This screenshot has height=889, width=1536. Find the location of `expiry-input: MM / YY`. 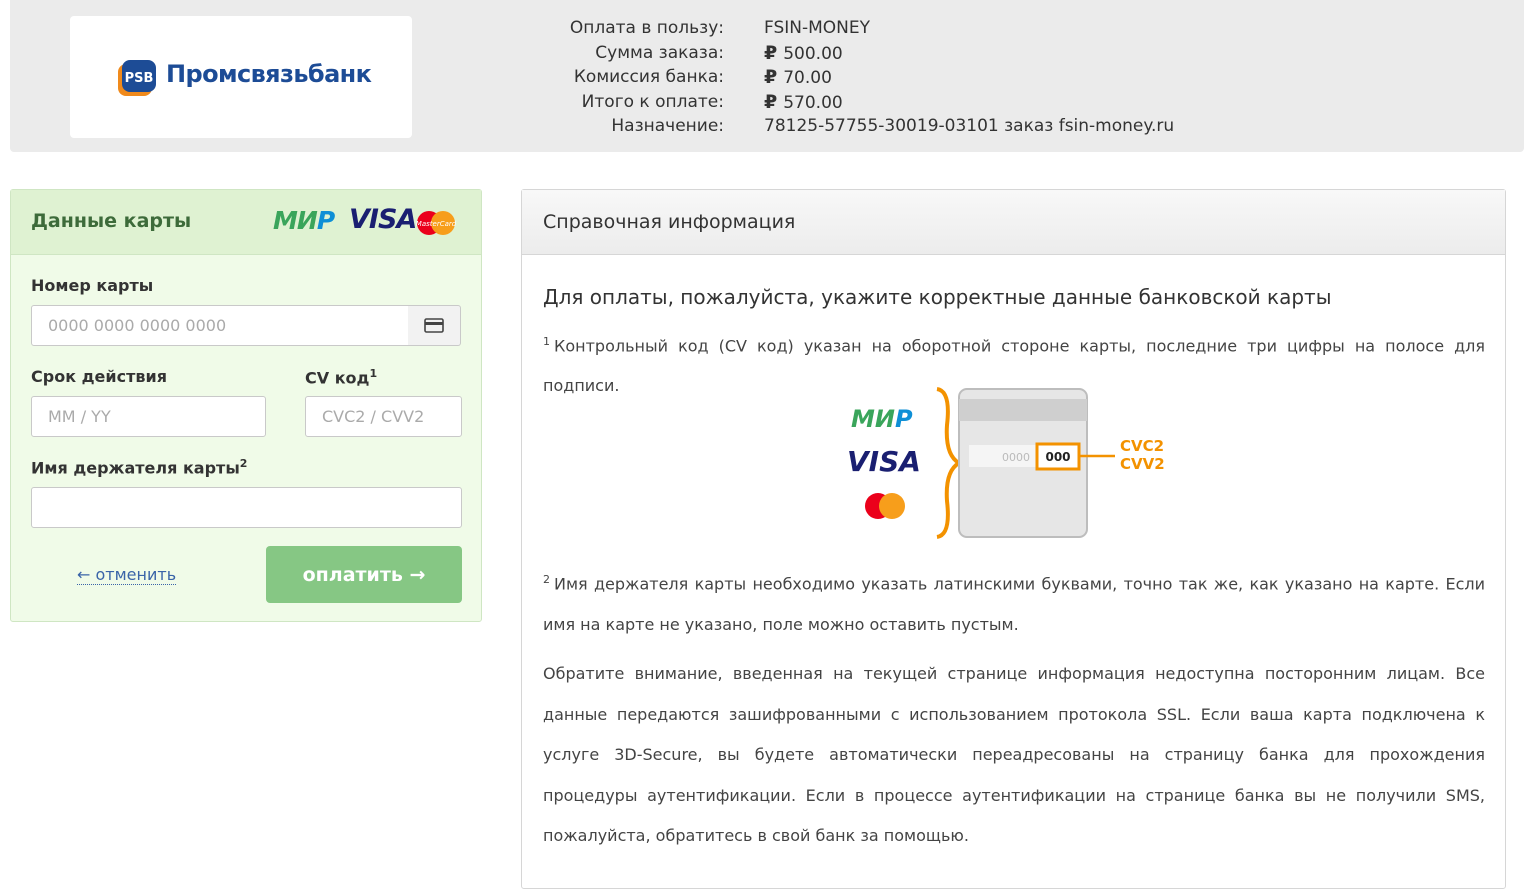

expiry-input: MM / YY is located at coordinates (148, 416).